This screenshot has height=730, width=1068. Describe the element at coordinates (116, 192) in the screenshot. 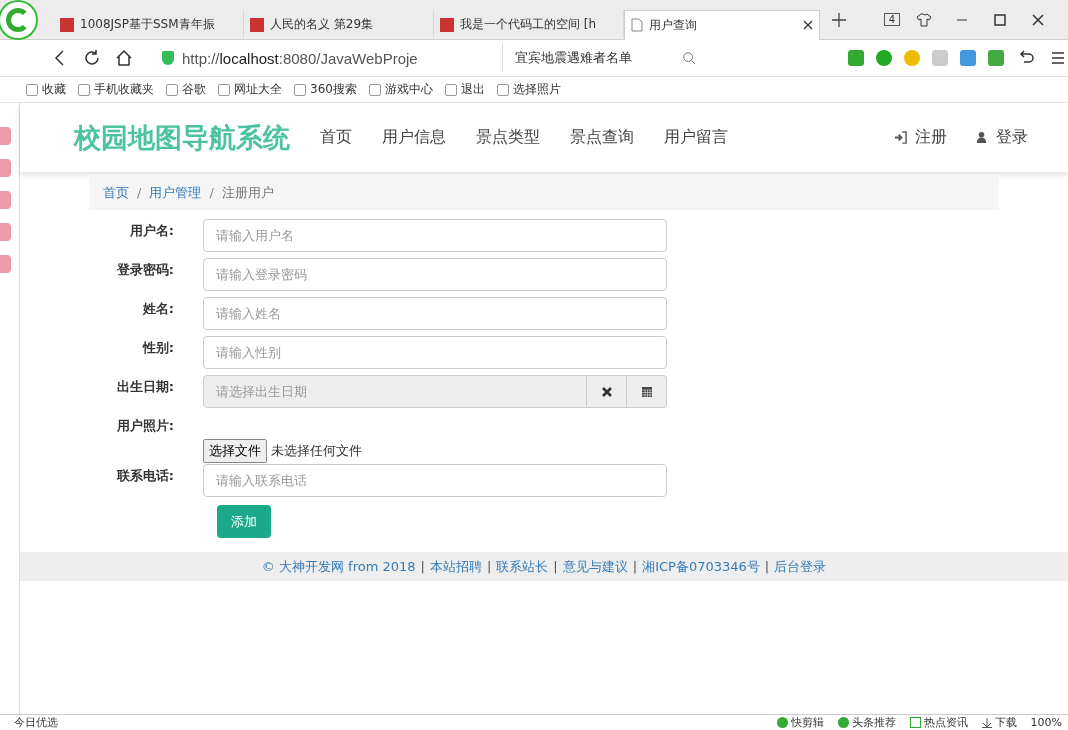

I see `breadcrumb-link: 首页` at that location.